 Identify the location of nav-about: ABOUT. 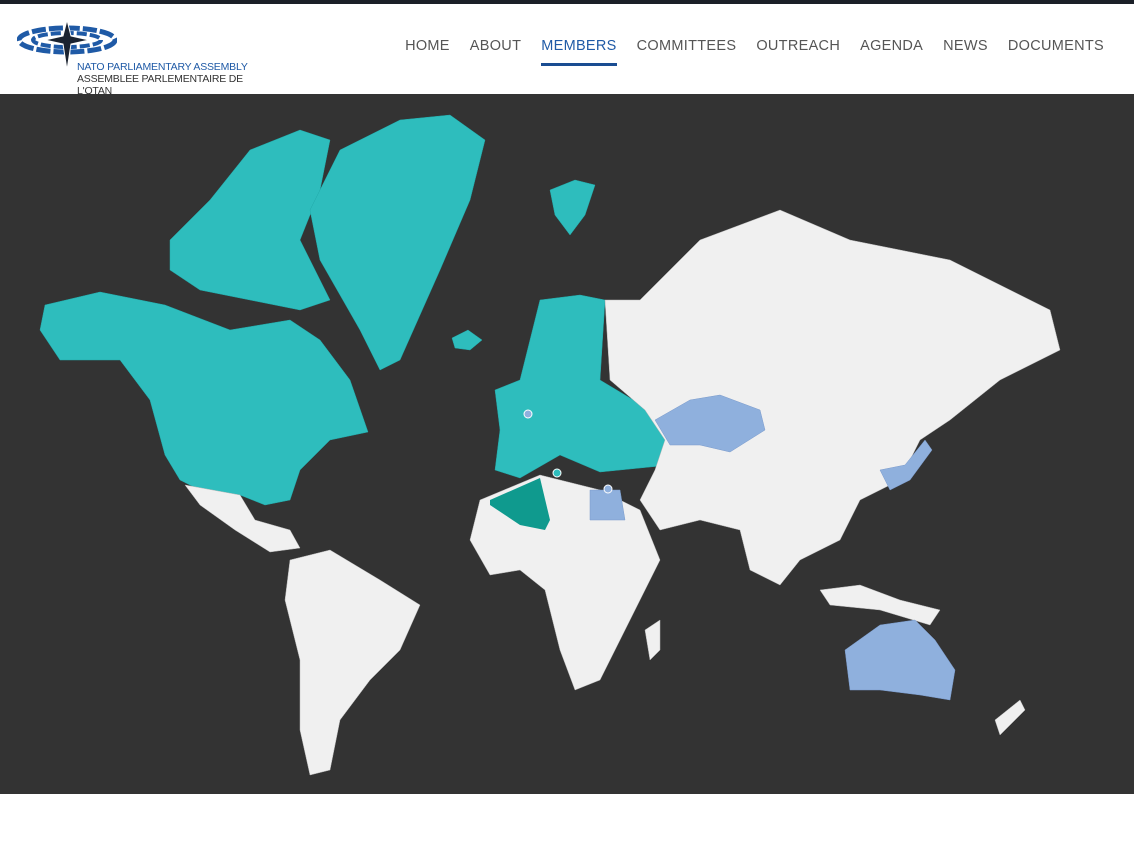
(495, 51).